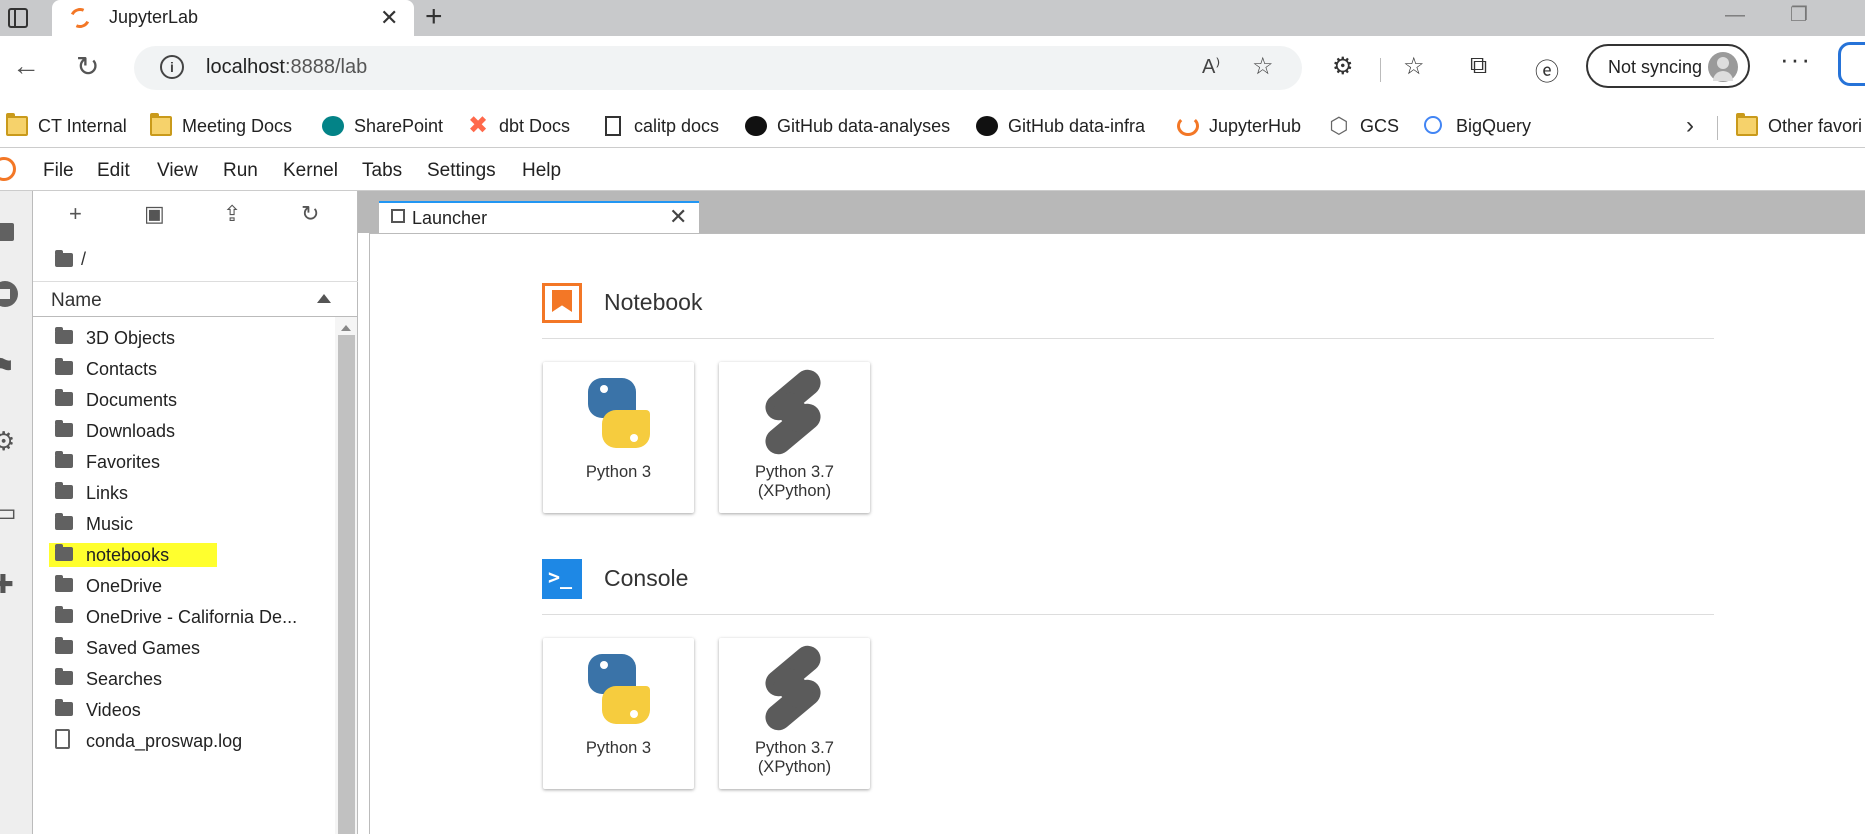  What do you see at coordinates (10, 512) in the screenshot?
I see `tabs-icon: ▭` at bounding box center [10, 512].